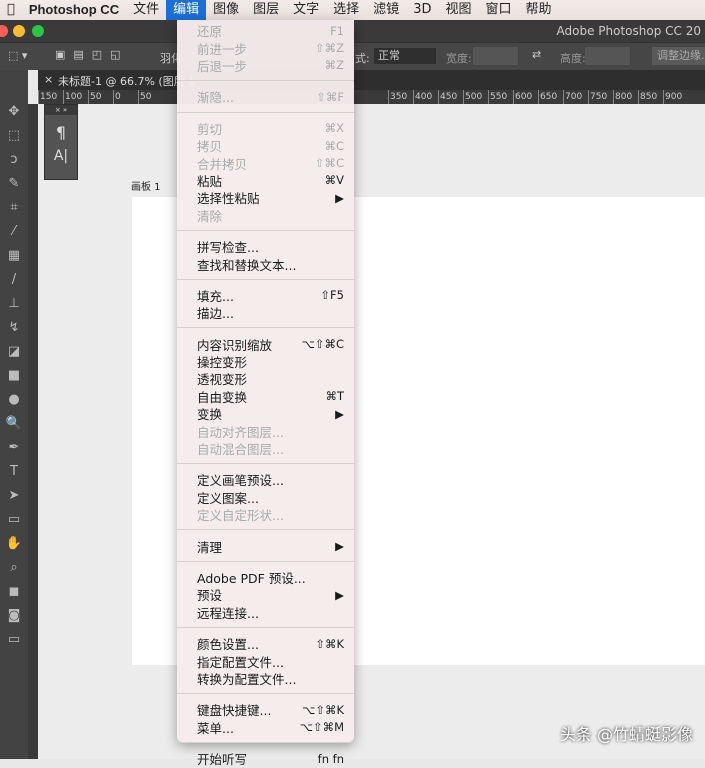  Describe the element at coordinates (265, 163) in the screenshot. I see `menu-item: 合并拷贝 ⇧⌘C` at that location.